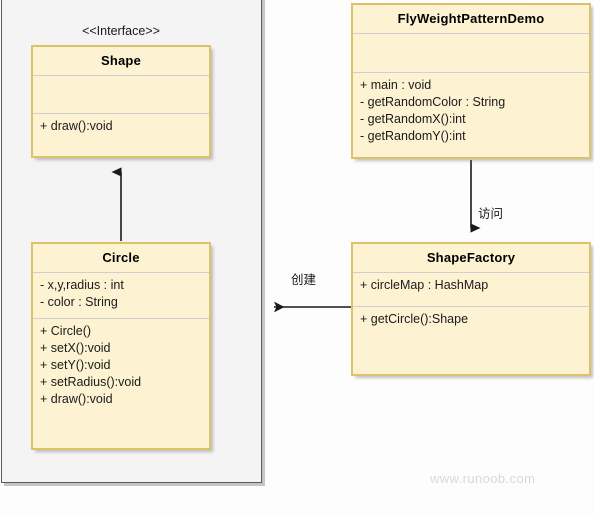  What do you see at coordinates (91, 382) in the screenshot?
I see `class-member-row: + setRadius():void` at bounding box center [91, 382].